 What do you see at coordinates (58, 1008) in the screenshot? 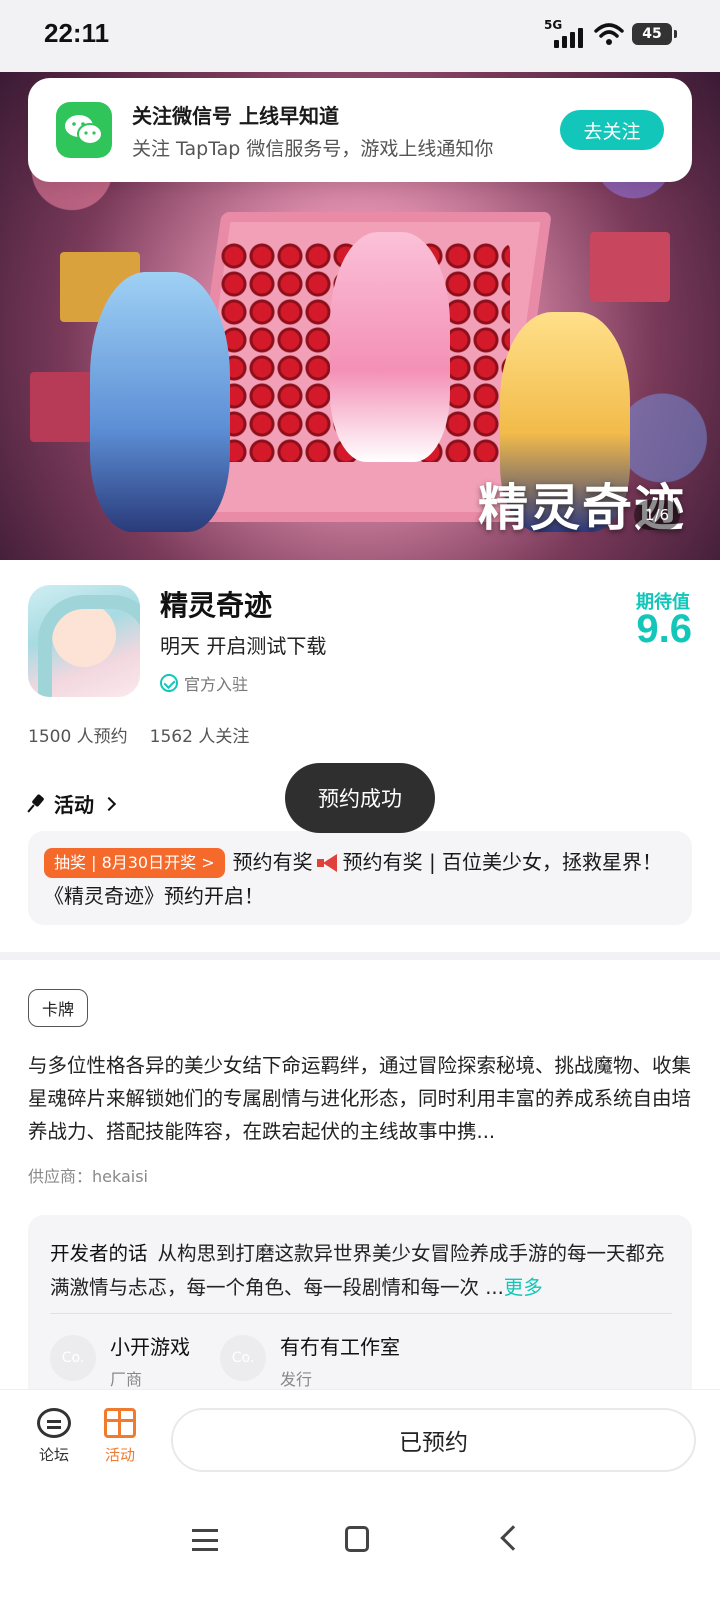
I see `genre-tag: 卡牌` at bounding box center [58, 1008].